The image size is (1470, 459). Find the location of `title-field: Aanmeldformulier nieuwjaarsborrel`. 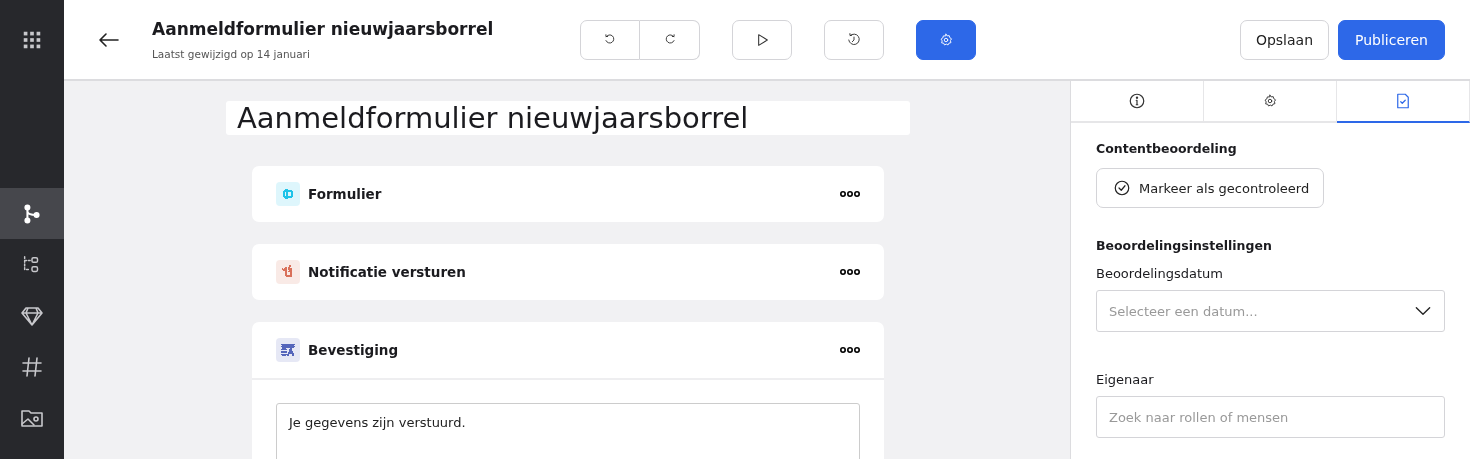

title-field: Aanmeldformulier nieuwjaarsborrel is located at coordinates (568, 118).